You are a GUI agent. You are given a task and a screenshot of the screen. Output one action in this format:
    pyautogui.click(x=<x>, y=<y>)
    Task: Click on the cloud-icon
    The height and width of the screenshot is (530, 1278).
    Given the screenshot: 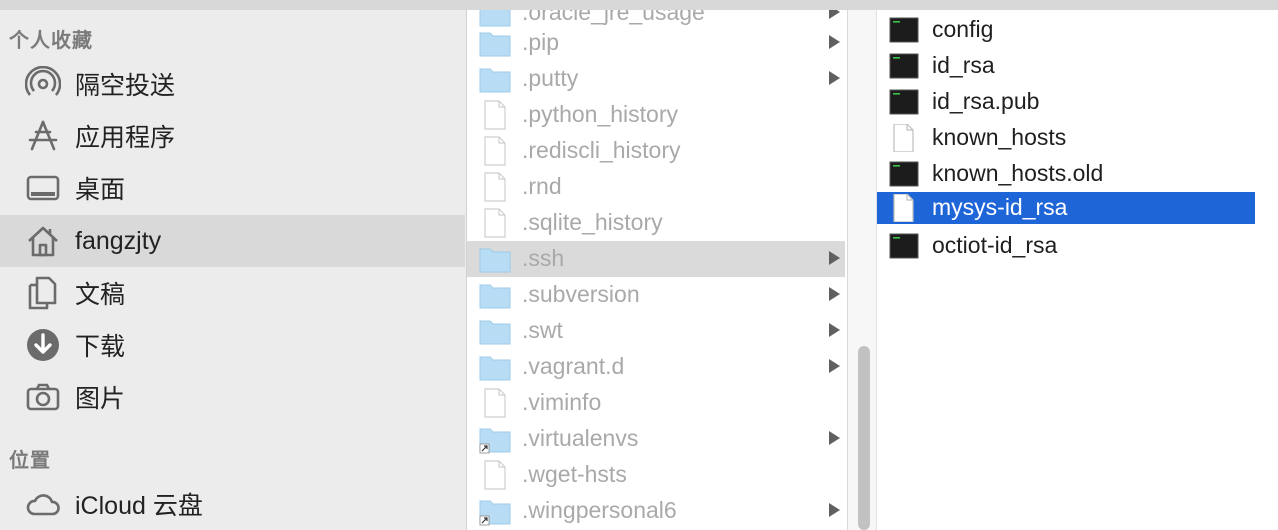 What is the action you would take?
    pyautogui.click(x=43, y=504)
    